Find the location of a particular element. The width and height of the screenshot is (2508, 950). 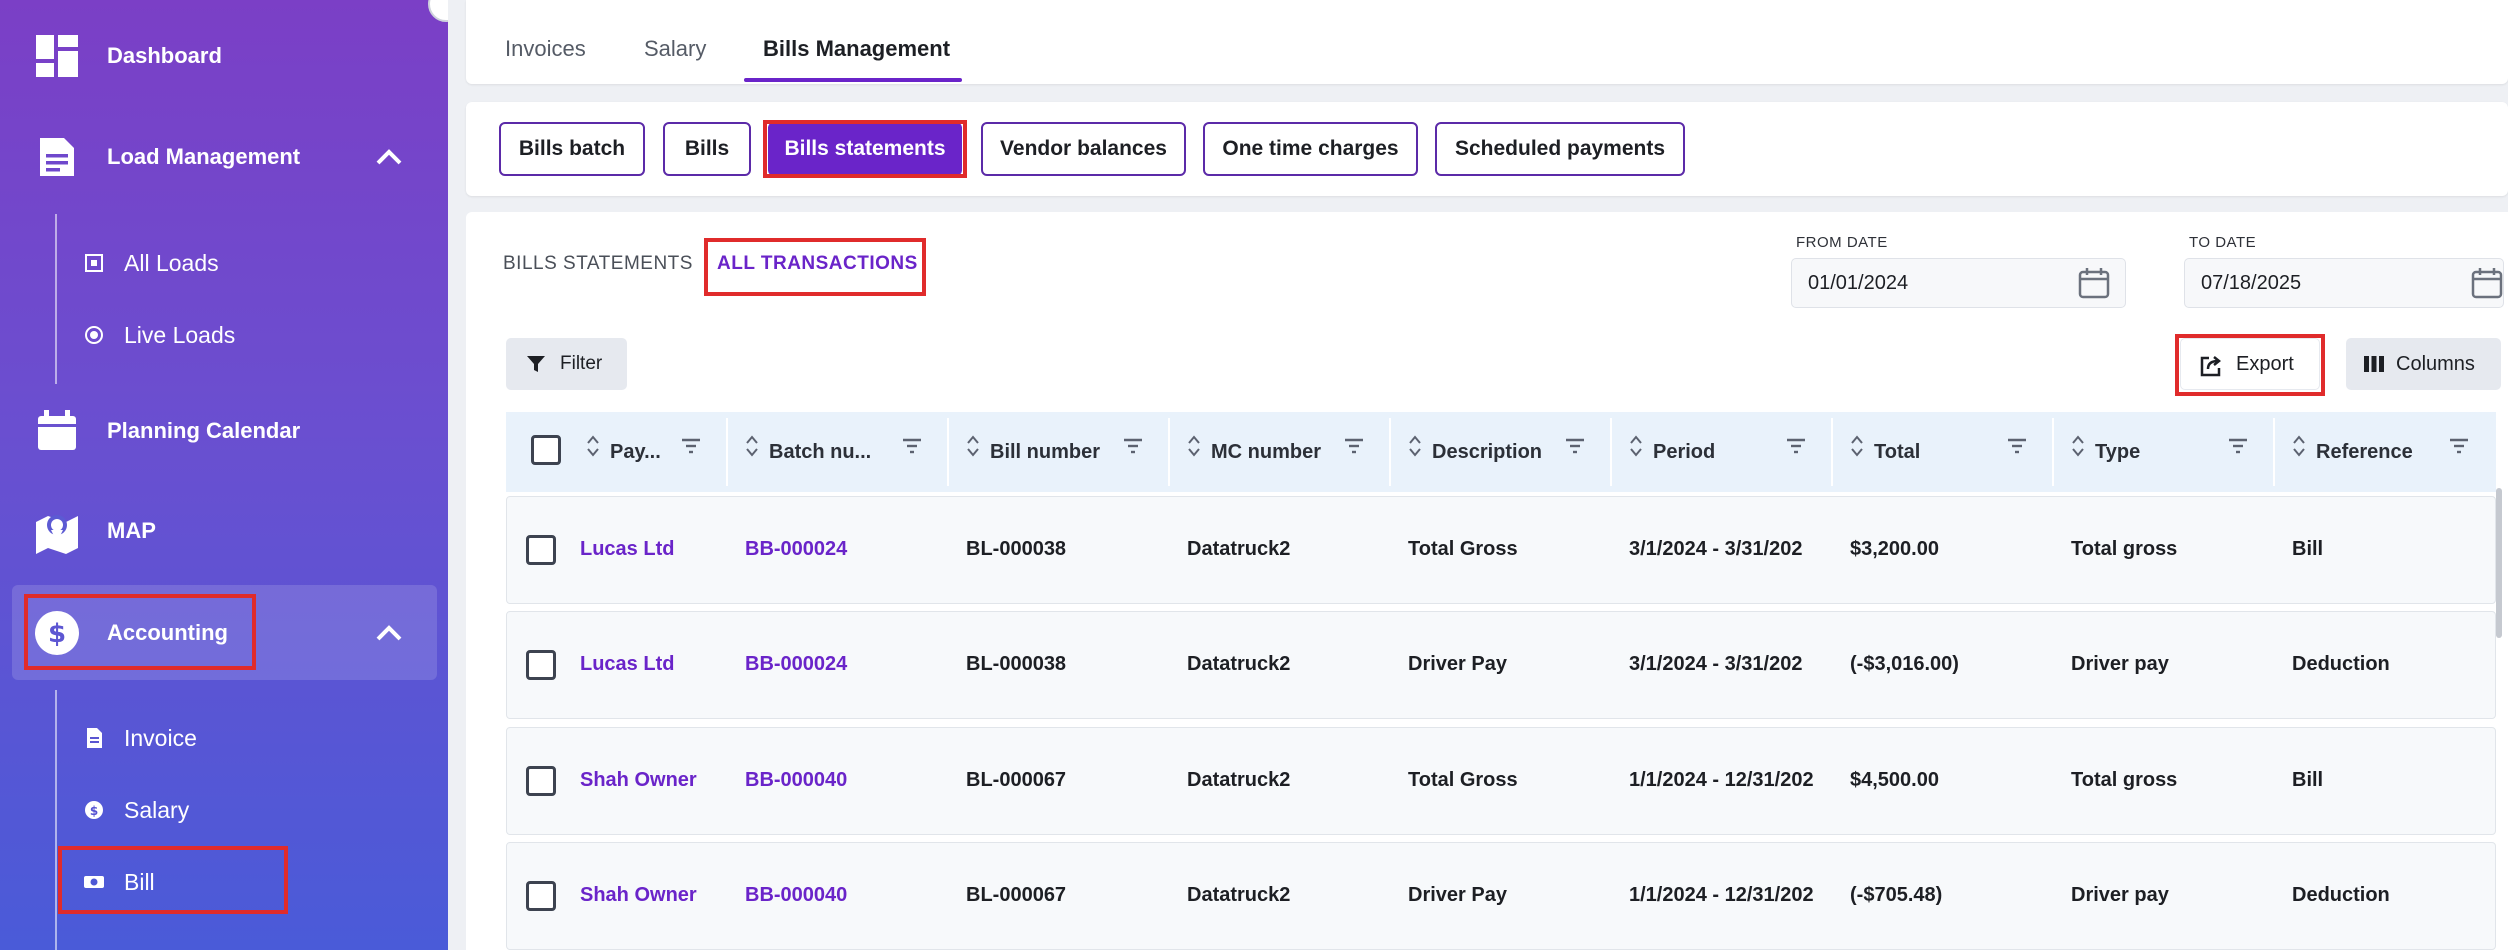

map-pin-icon is located at coordinates (57, 531).